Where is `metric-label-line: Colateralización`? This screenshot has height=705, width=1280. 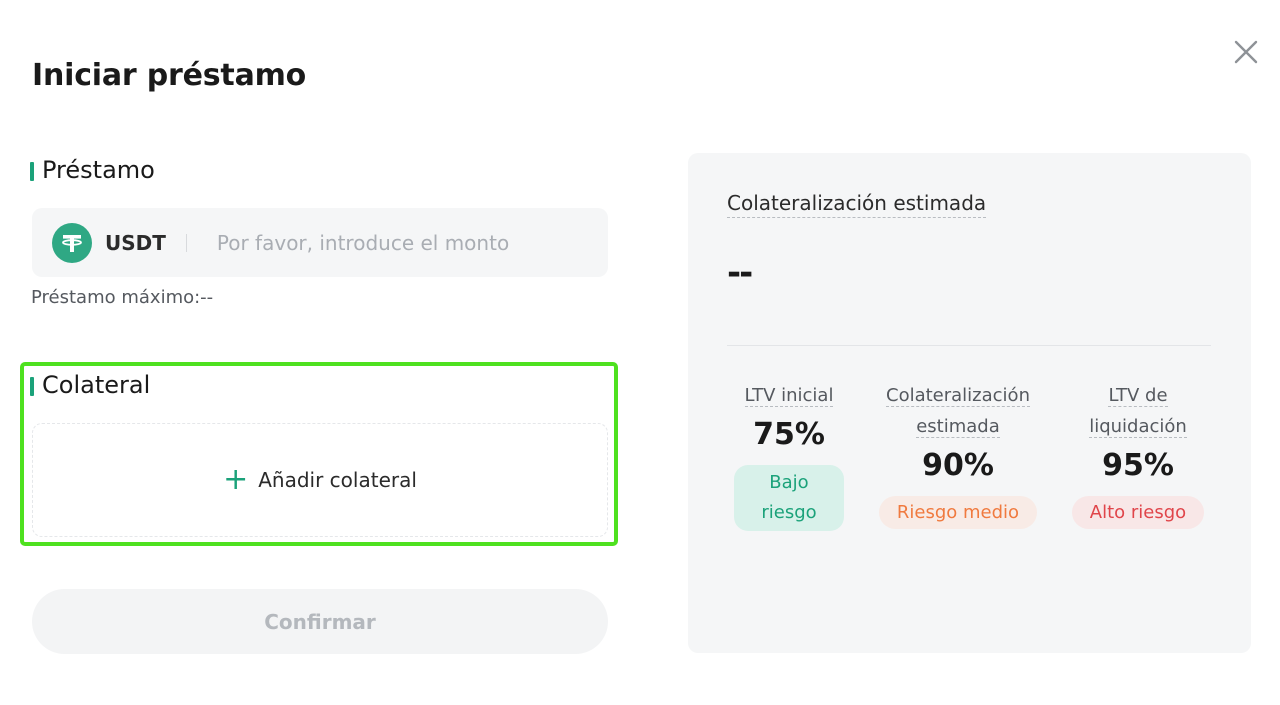
metric-label-line: Colateralización is located at coordinates (958, 396).